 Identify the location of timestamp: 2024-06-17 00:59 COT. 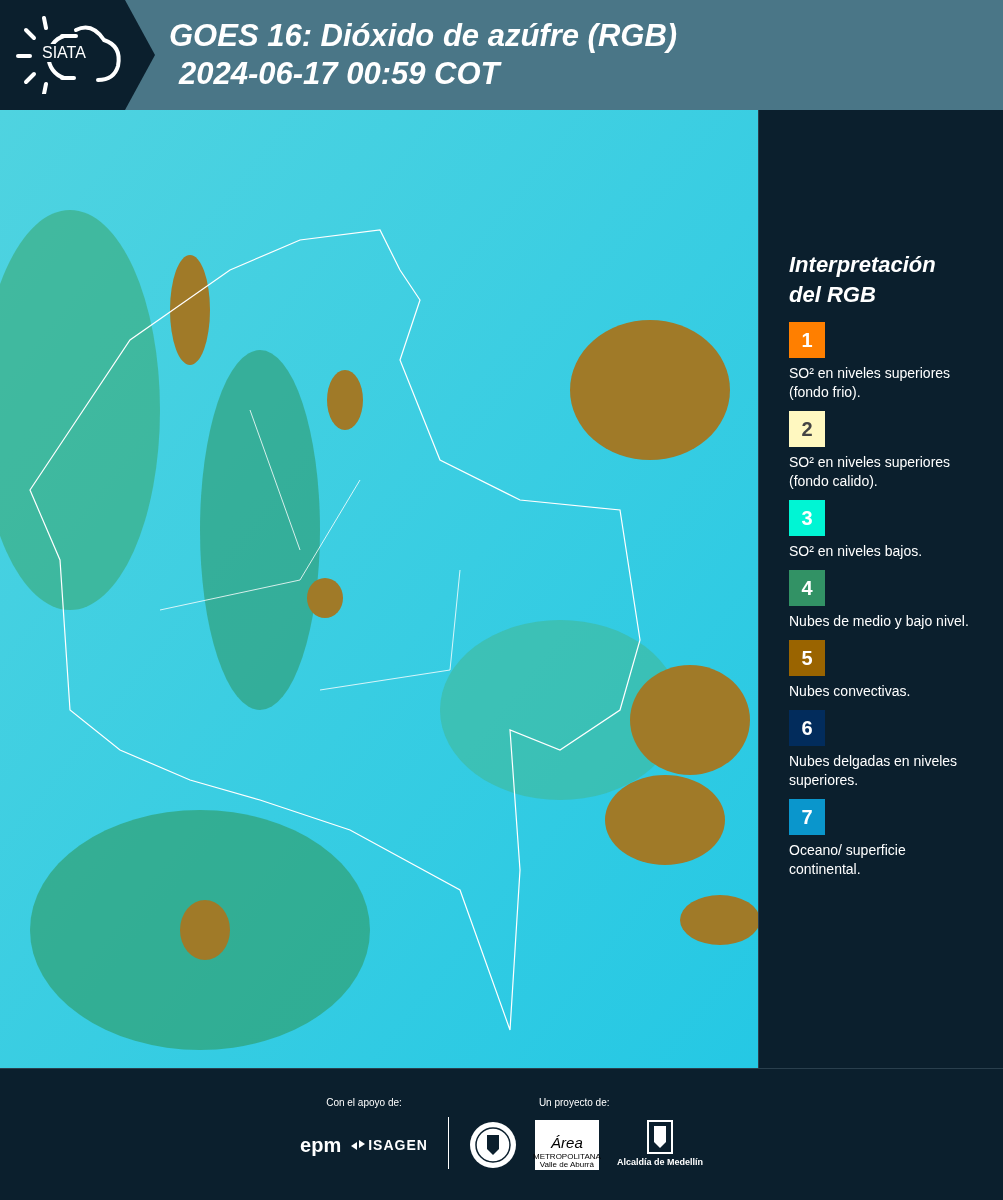
(340, 74).